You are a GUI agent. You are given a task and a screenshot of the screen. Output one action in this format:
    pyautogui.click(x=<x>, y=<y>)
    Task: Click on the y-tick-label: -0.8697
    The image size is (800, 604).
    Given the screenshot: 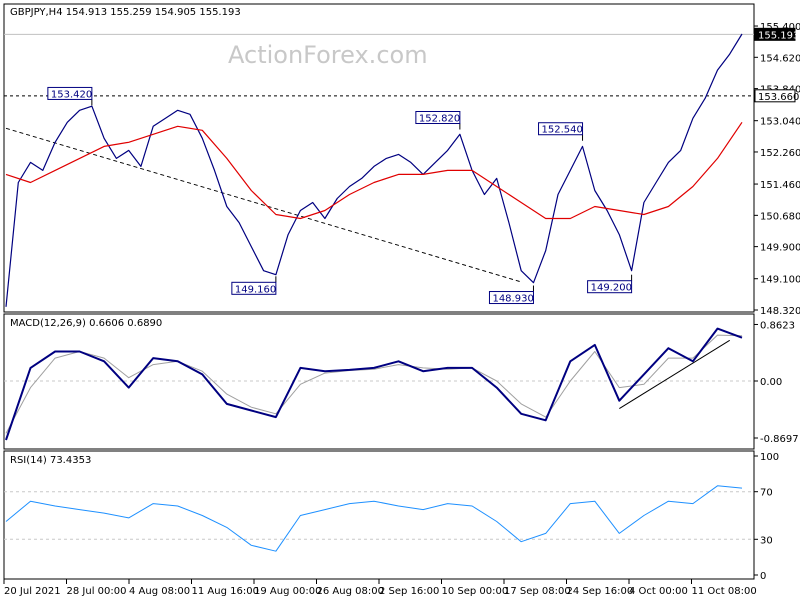 What is the action you would take?
    pyautogui.click(x=779, y=439)
    